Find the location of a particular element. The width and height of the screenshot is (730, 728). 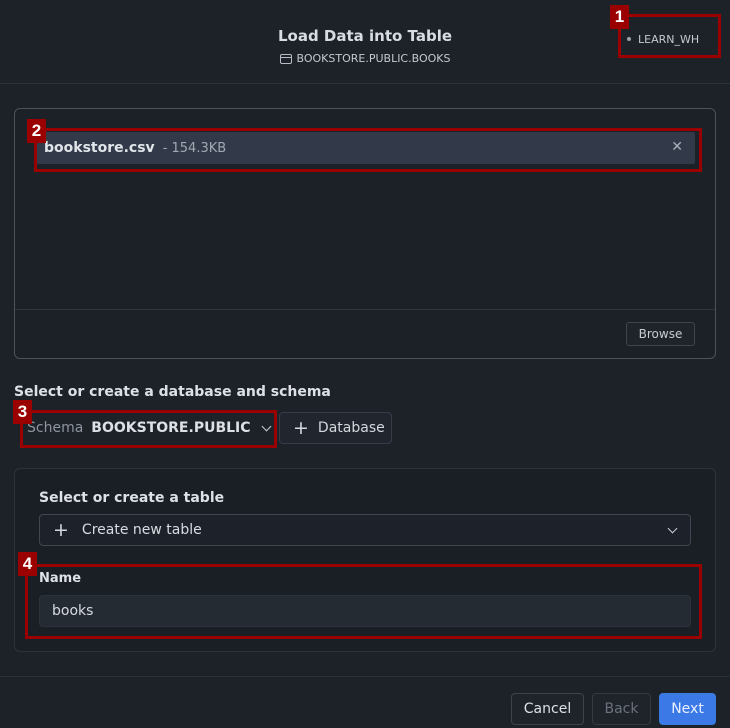

warehouse-selector: LEARN_WH is located at coordinates (668, 39).